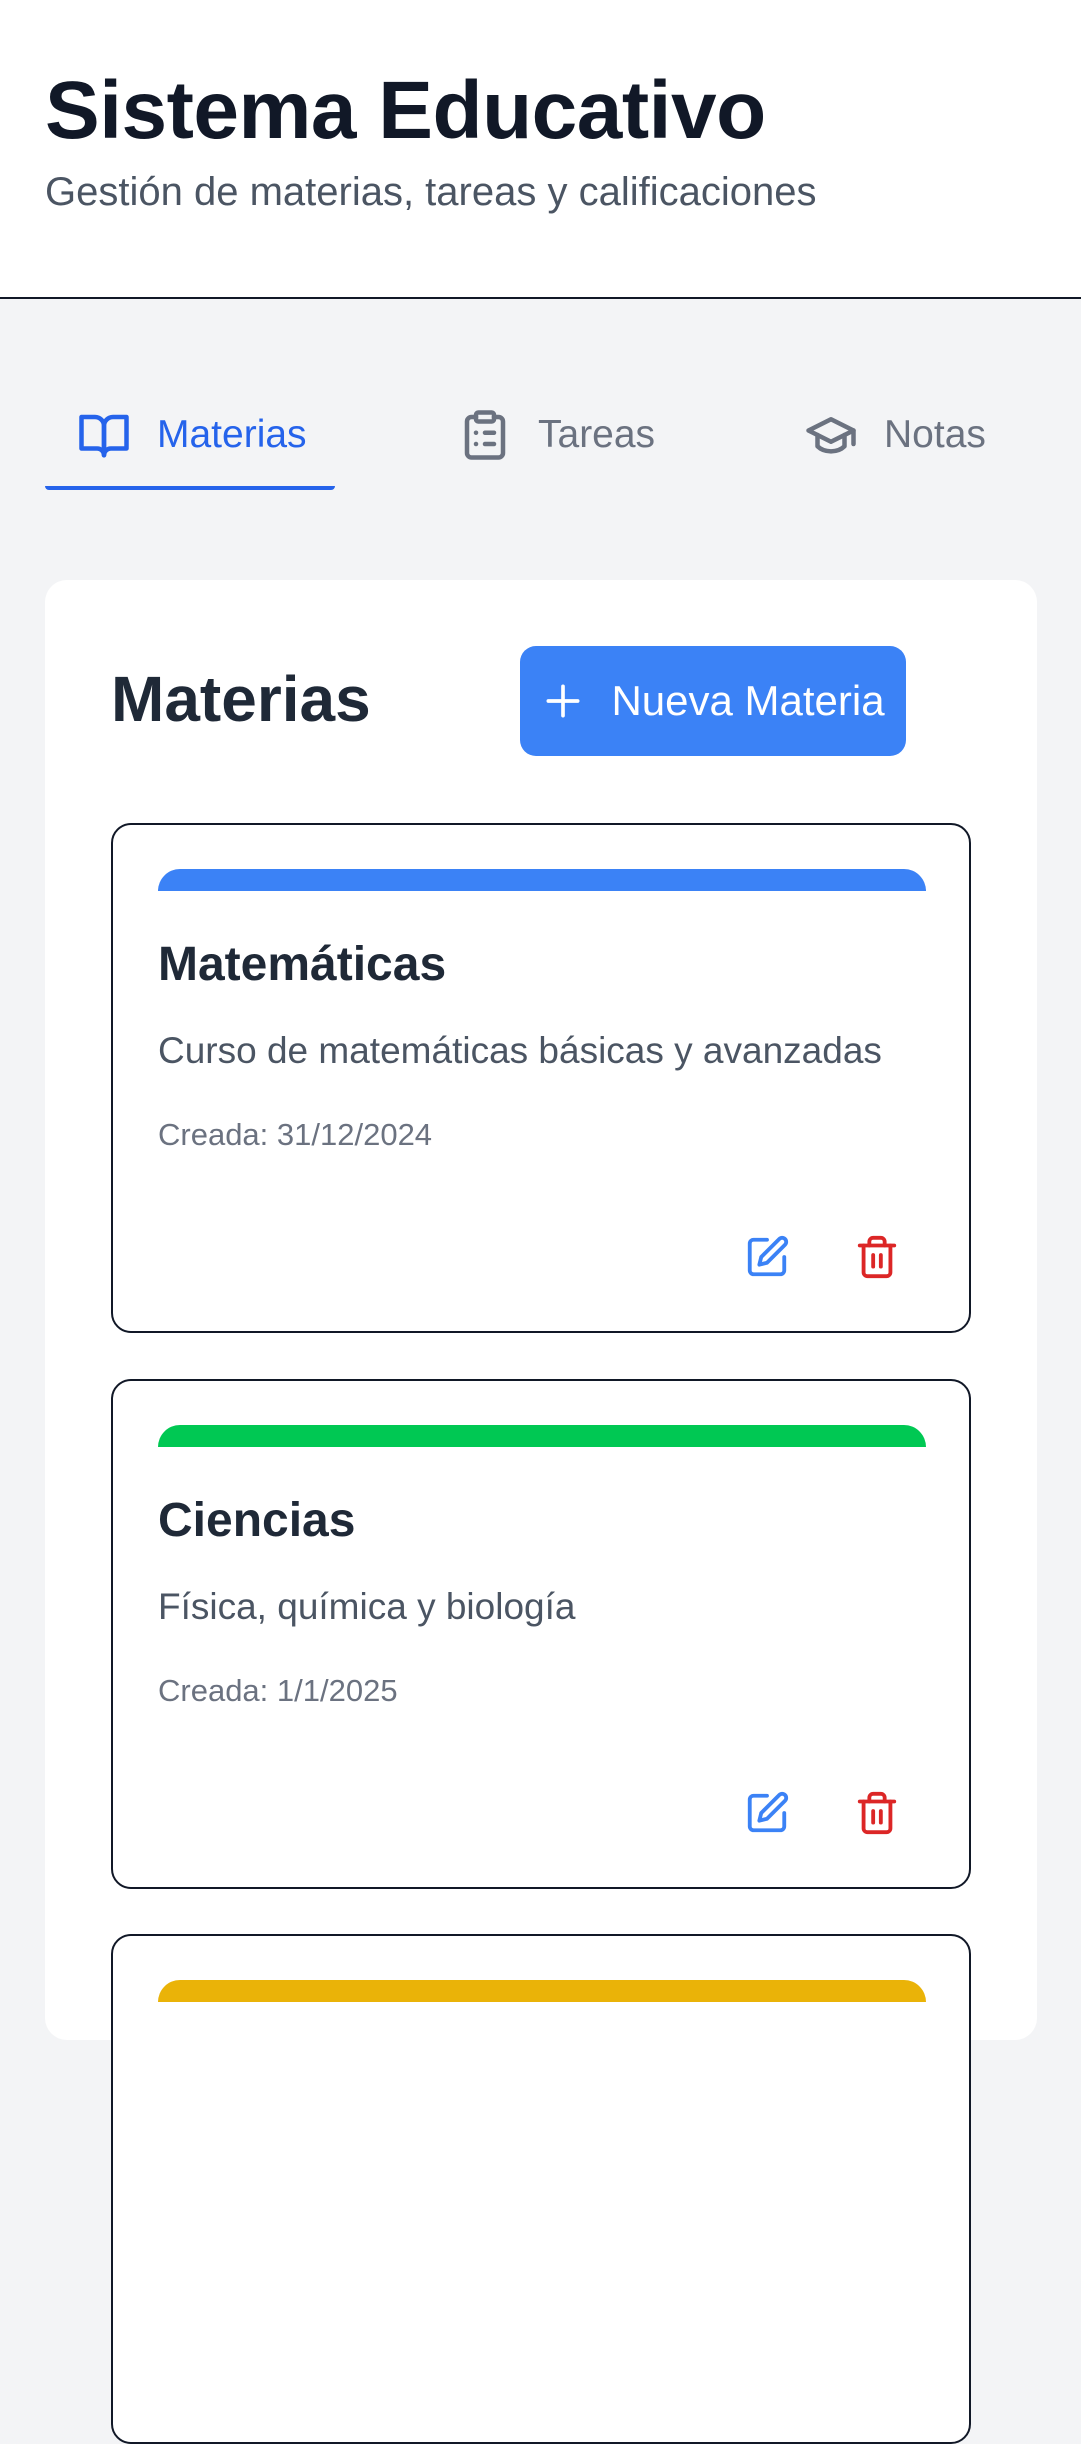  I want to click on new-subject-button: Nueva Materia, so click(713, 701).